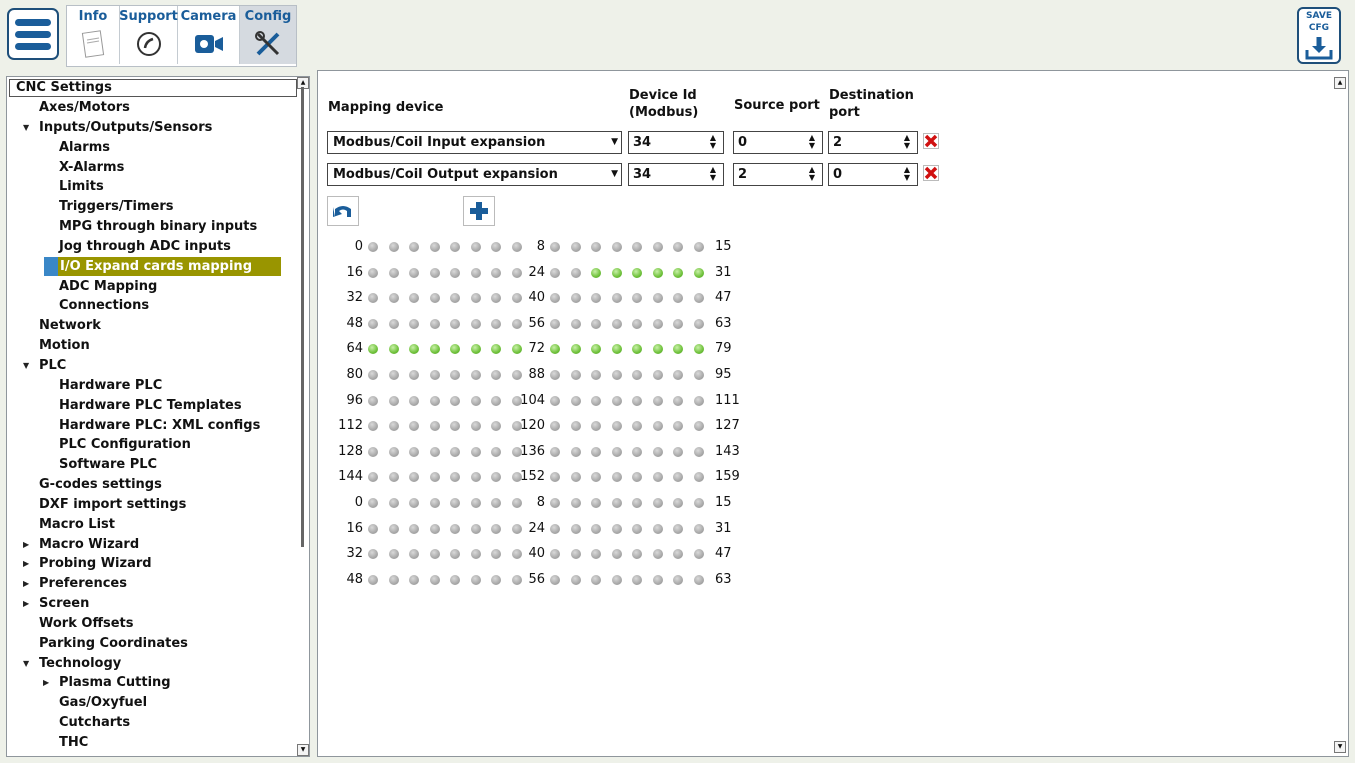  What do you see at coordinates (1319, 35) in the screenshot?
I see `save-config-button: SAVE CFG` at bounding box center [1319, 35].